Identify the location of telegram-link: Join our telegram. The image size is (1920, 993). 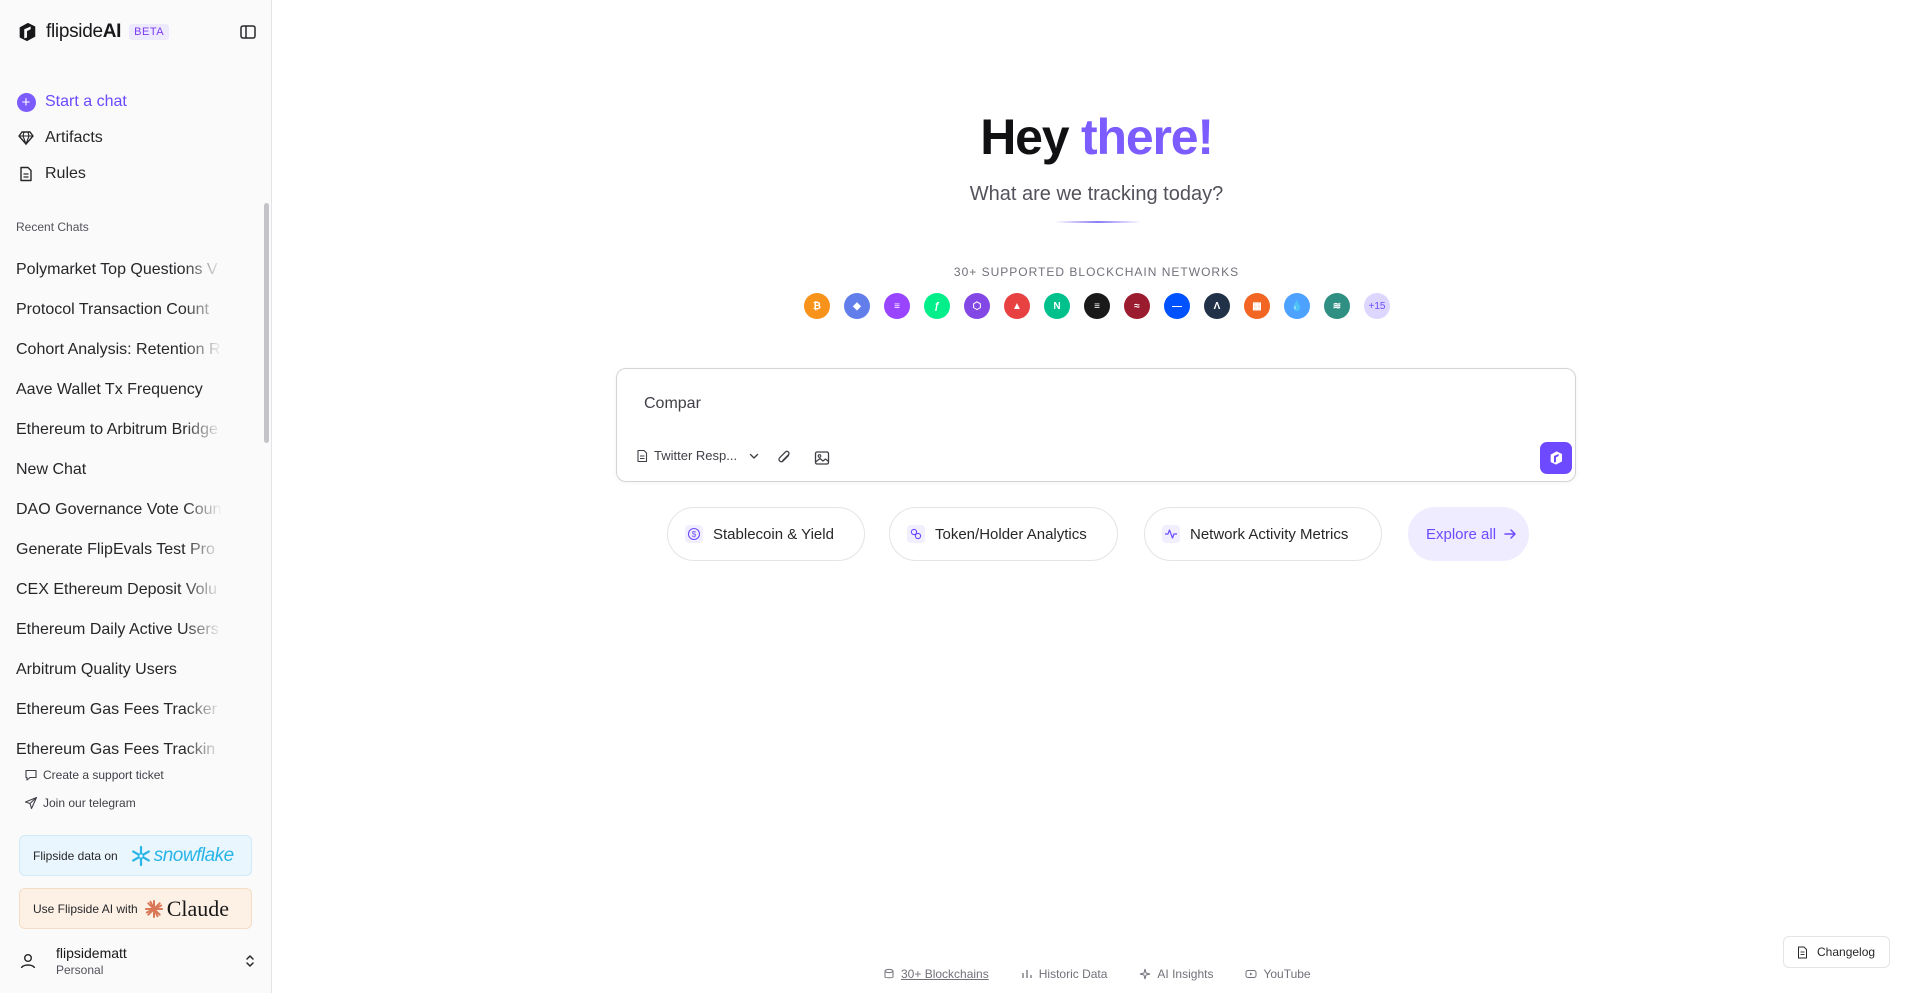
(80, 803).